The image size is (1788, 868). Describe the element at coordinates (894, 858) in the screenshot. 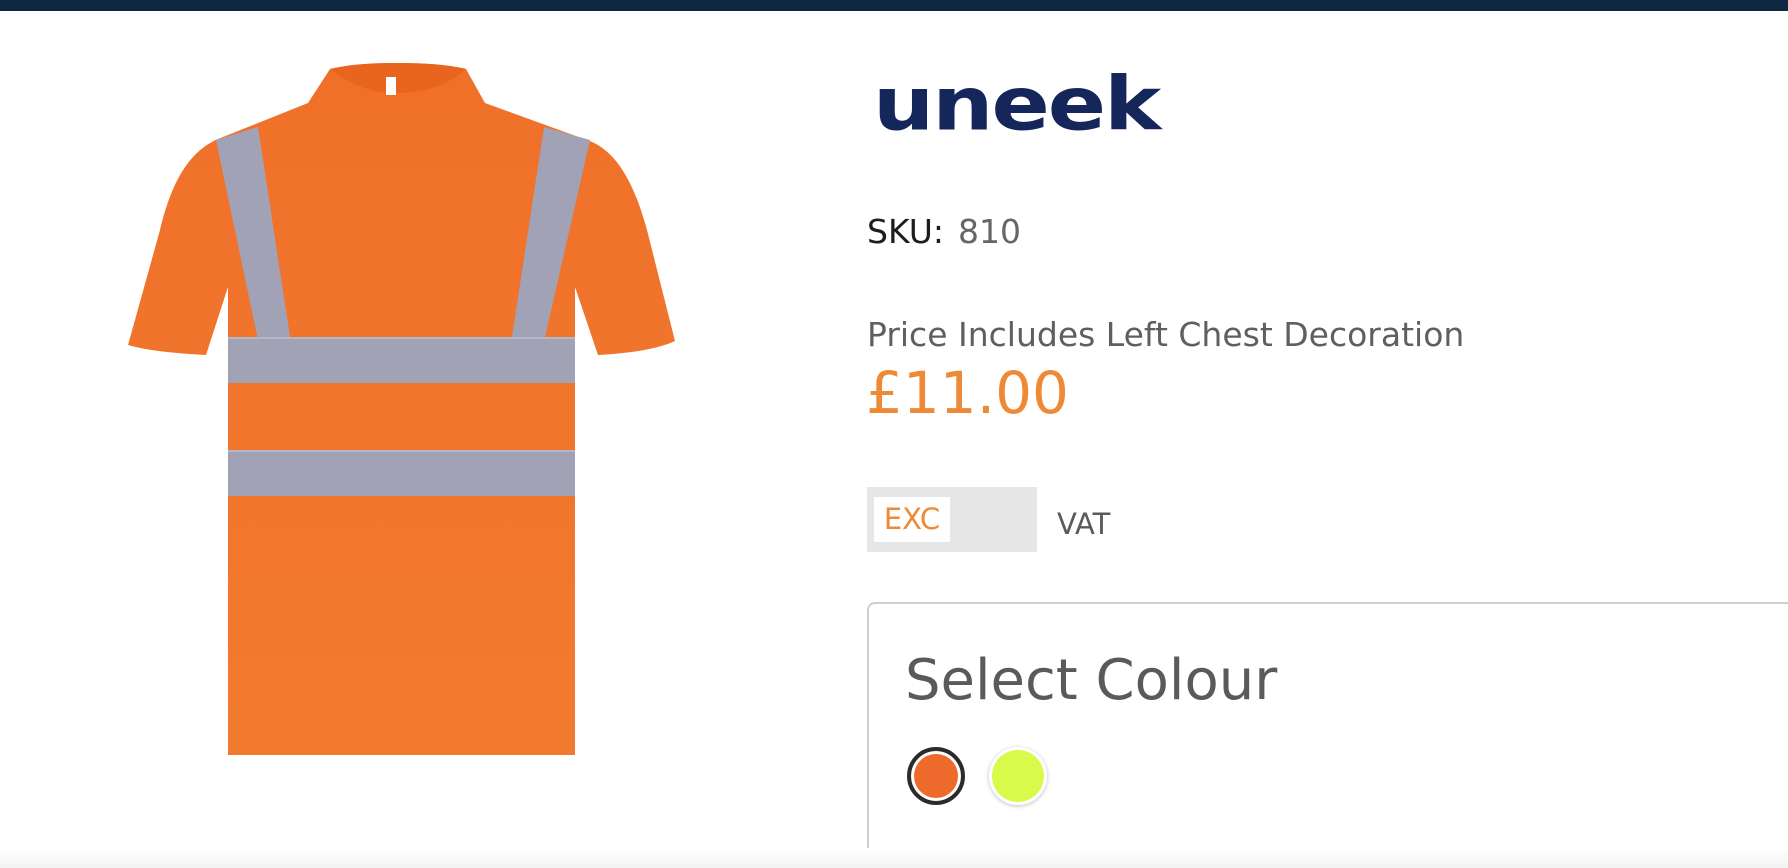

I see `bottom-fade` at that location.